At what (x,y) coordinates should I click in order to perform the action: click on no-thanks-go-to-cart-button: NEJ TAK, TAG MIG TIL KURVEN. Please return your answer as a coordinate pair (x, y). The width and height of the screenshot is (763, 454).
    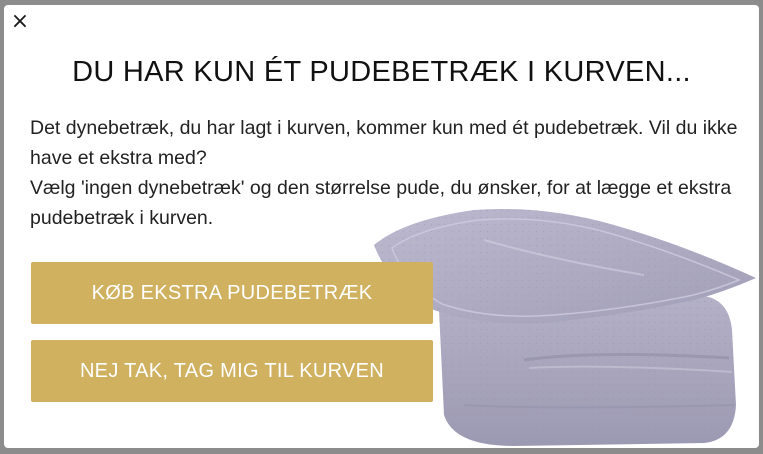
    Looking at the image, I should click on (232, 371).